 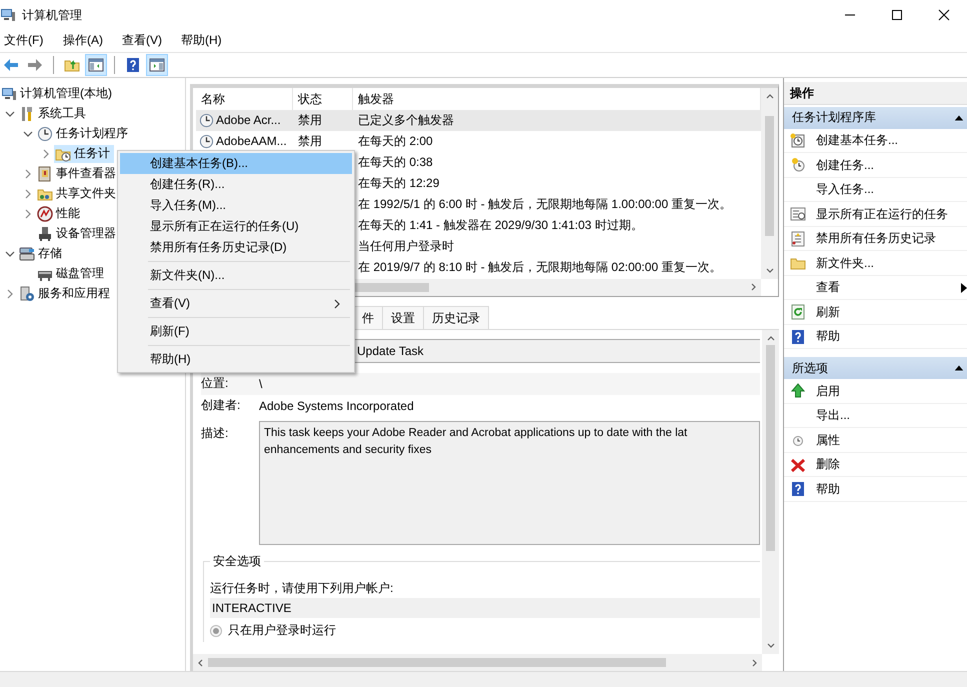 What do you see at coordinates (963, 288) in the screenshot?
I see `submenu-arrow-icon` at bounding box center [963, 288].